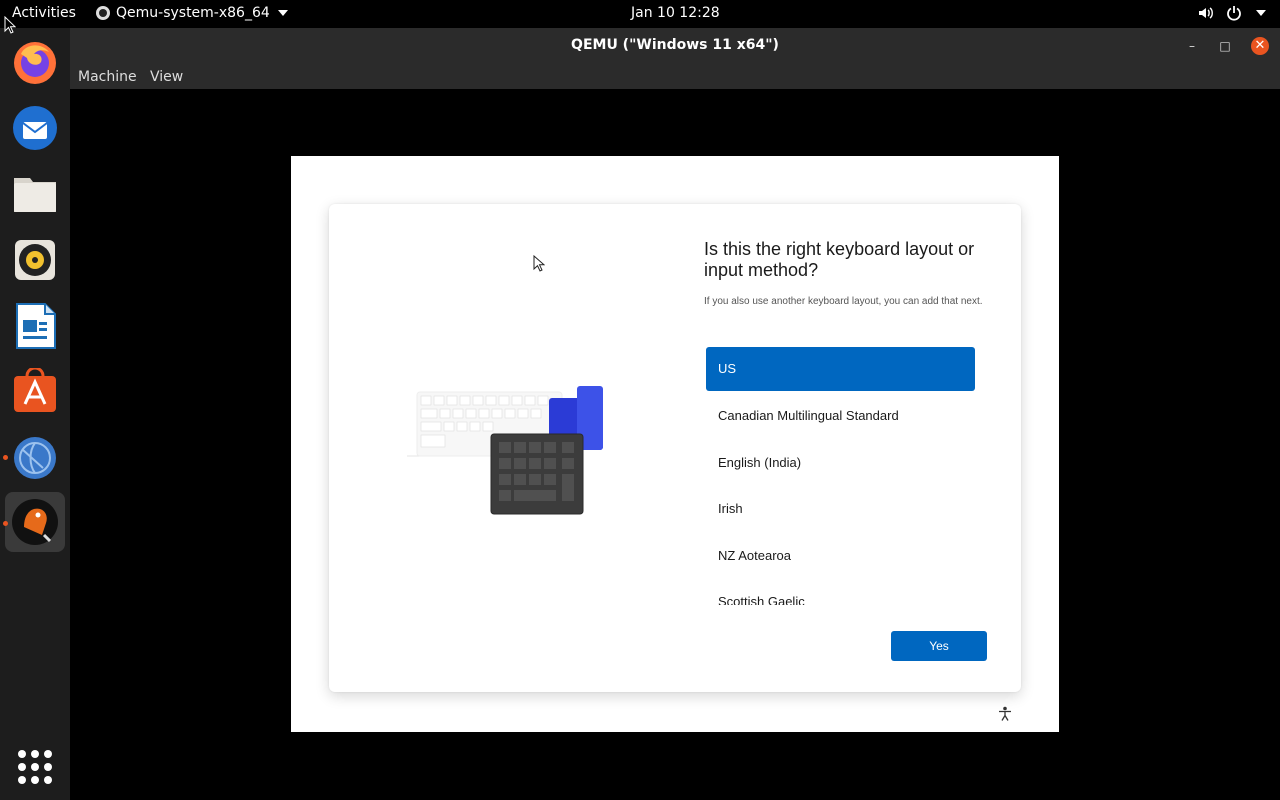 The image size is (1280, 800). I want to click on dock-network-app, so click(35, 458).